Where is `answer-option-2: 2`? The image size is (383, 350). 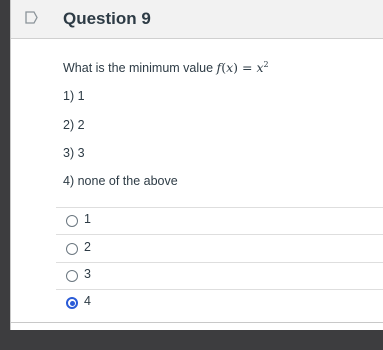 answer-option-2: 2 is located at coordinates (224, 251).